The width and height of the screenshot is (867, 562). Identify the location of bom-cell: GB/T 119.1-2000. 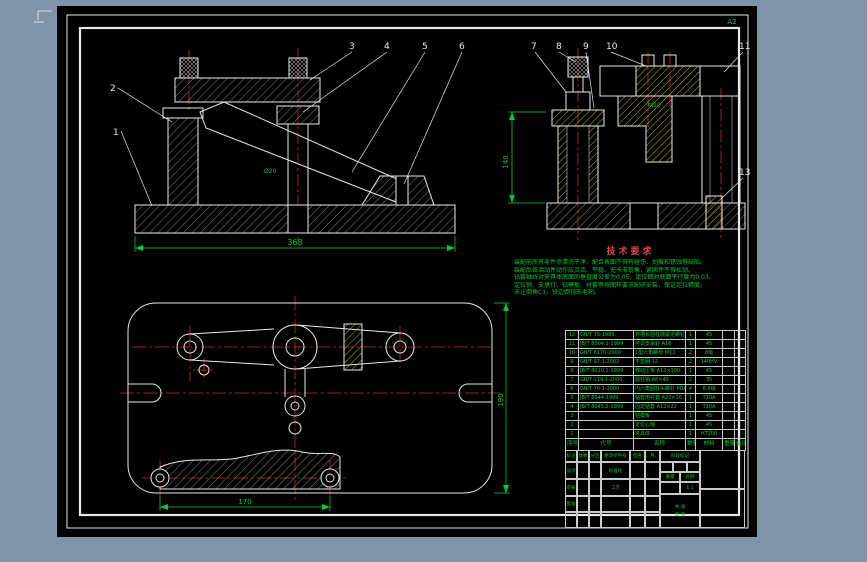
(606, 380).